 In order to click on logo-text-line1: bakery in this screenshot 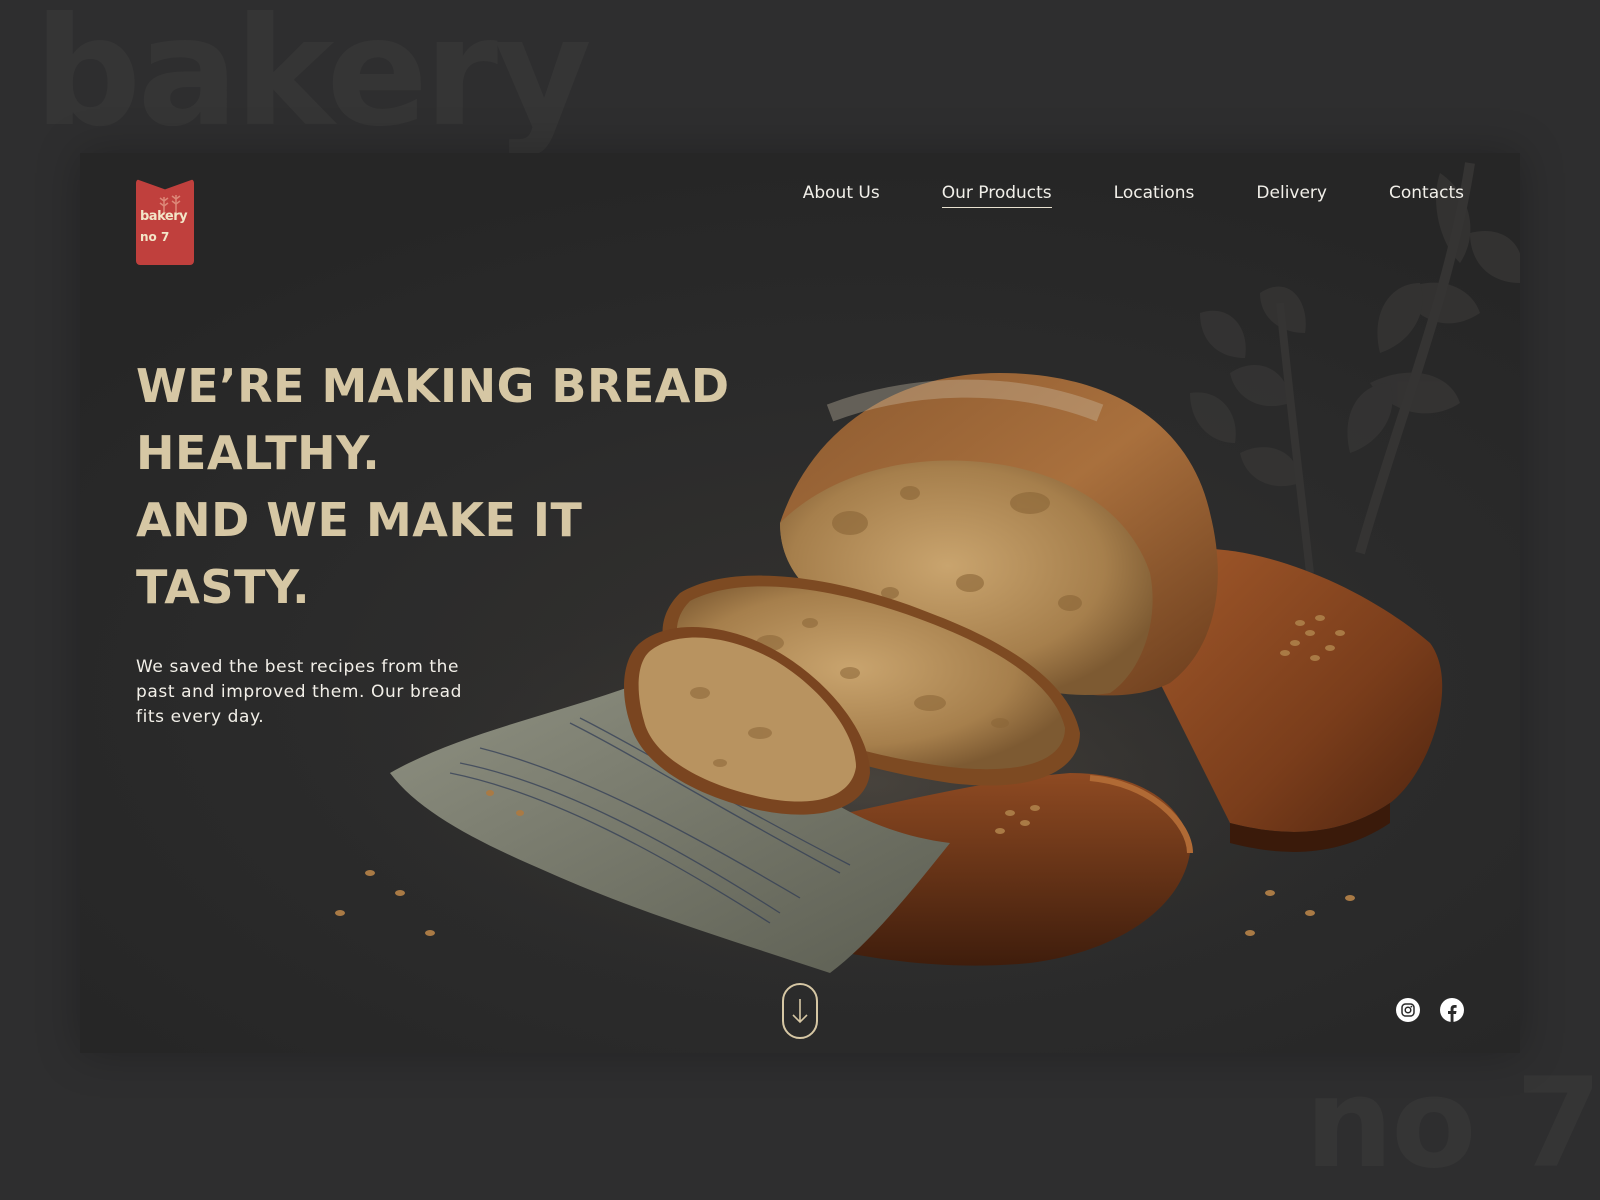, I will do `click(164, 216)`.